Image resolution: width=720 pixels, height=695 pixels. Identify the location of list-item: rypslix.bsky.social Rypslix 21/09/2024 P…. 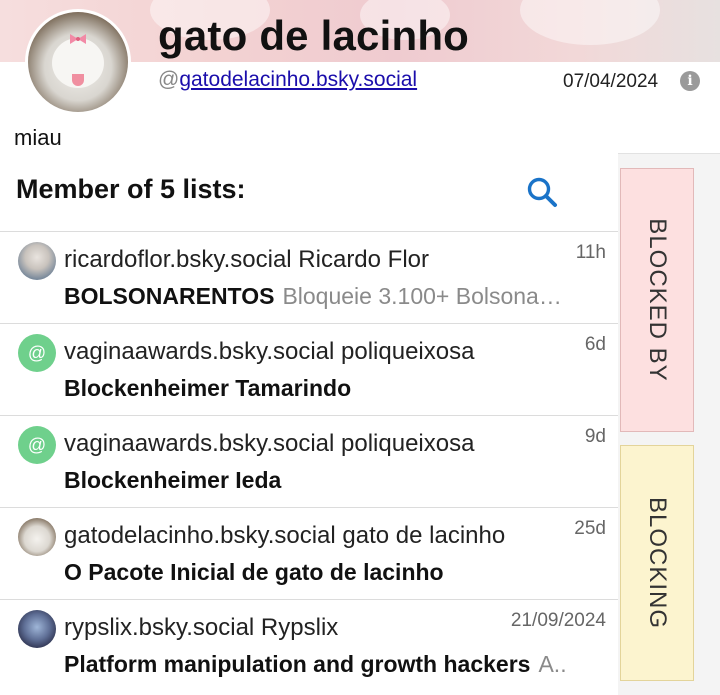
(309, 645).